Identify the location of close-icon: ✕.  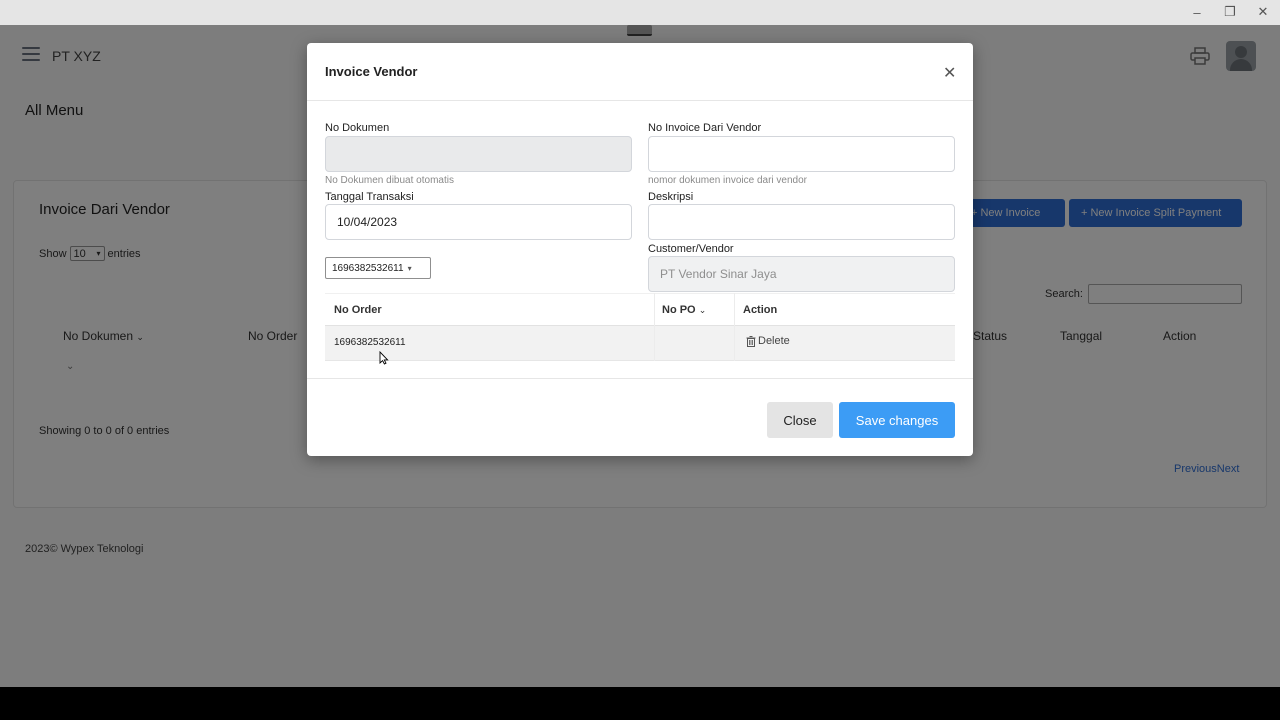
(949, 73).